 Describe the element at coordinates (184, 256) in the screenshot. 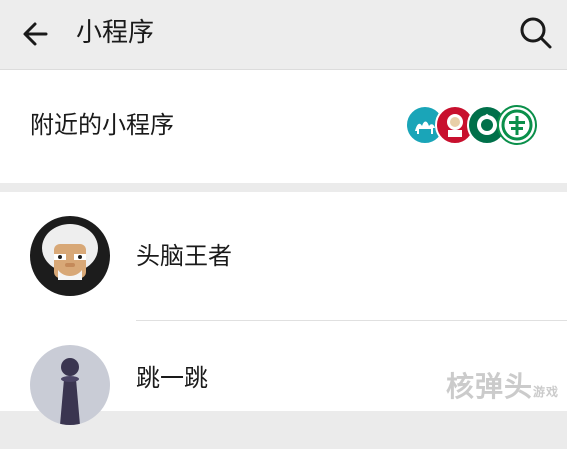

I see `app-name: 头脑王者` at that location.